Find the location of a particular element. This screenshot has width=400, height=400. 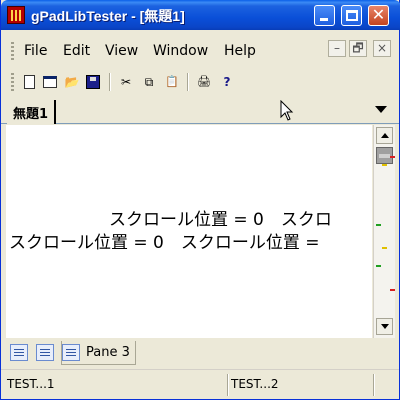

copy-icon: ⧉ is located at coordinates (149, 82).